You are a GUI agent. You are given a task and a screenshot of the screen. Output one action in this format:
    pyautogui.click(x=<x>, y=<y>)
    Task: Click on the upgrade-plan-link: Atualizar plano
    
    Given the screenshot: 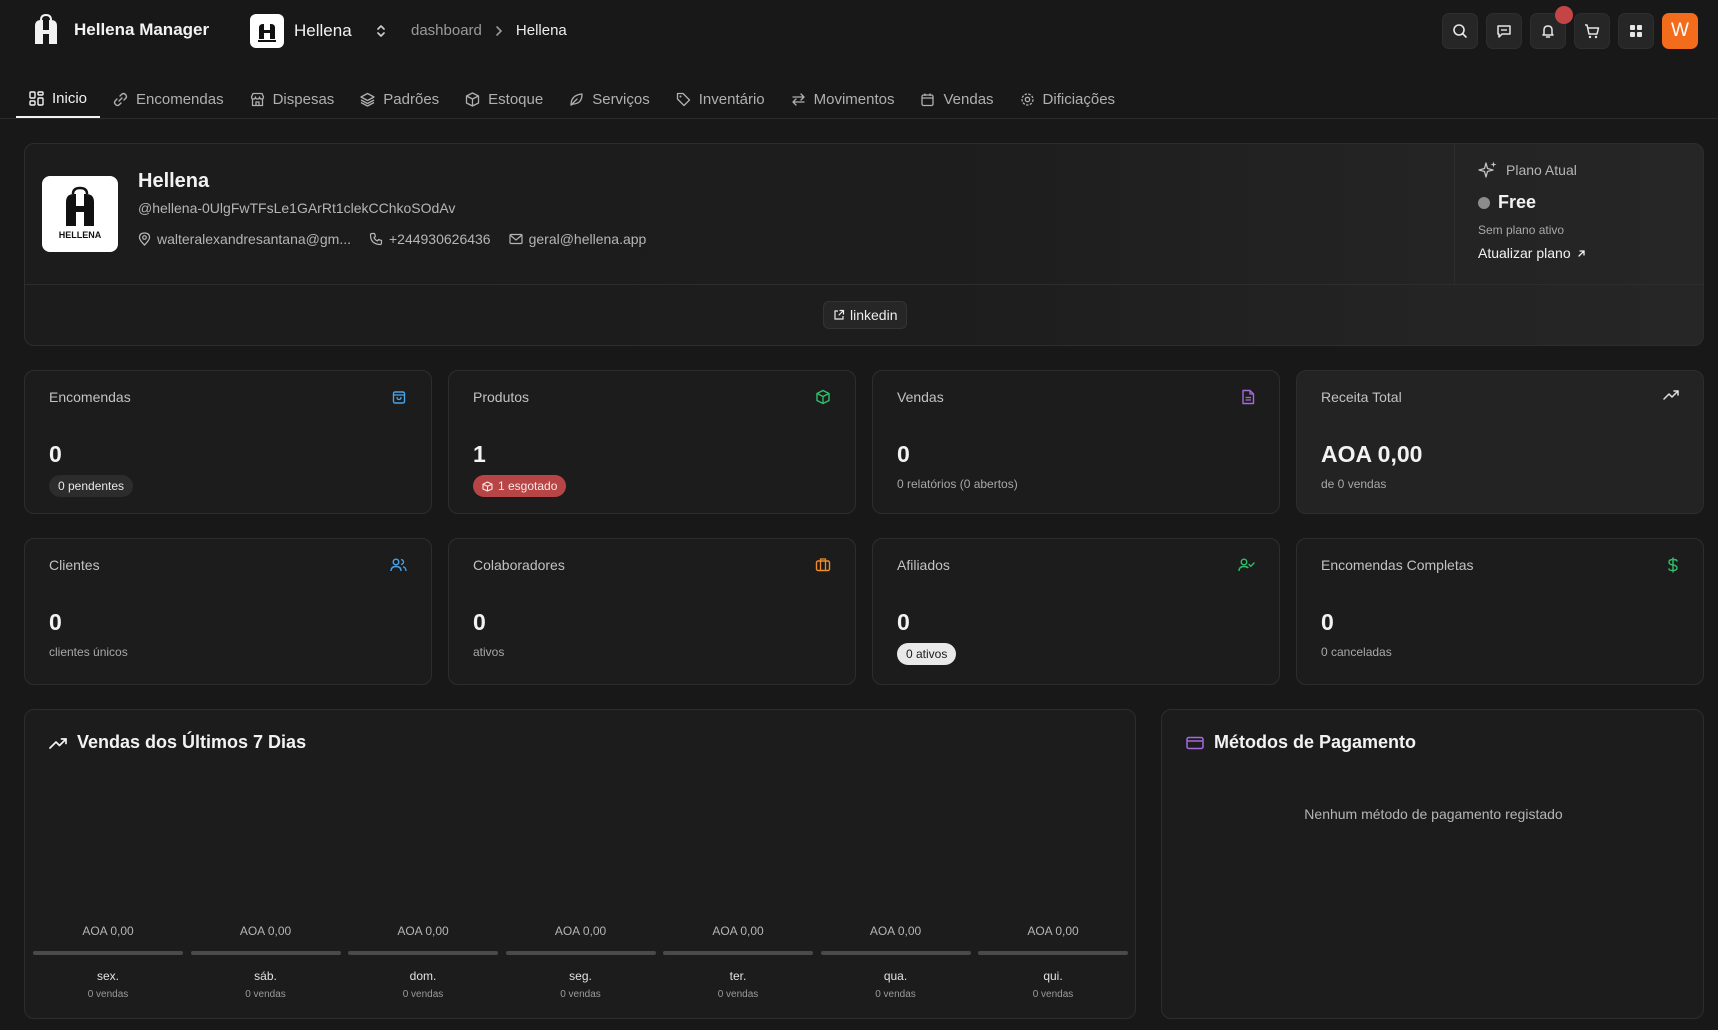 What is the action you would take?
    pyautogui.click(x=1532, y=253)
    